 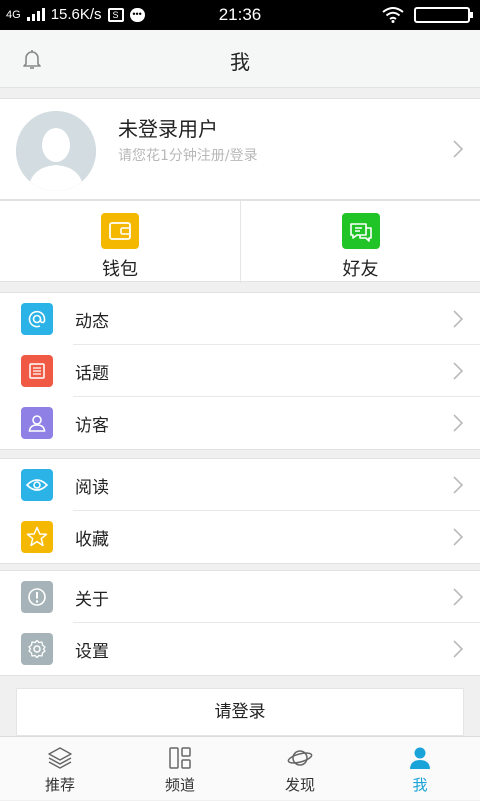 What do you see at coordinates (168, 129) in the screenshot?
I see `username: 未登录用户` at bounding box center [168, 129].